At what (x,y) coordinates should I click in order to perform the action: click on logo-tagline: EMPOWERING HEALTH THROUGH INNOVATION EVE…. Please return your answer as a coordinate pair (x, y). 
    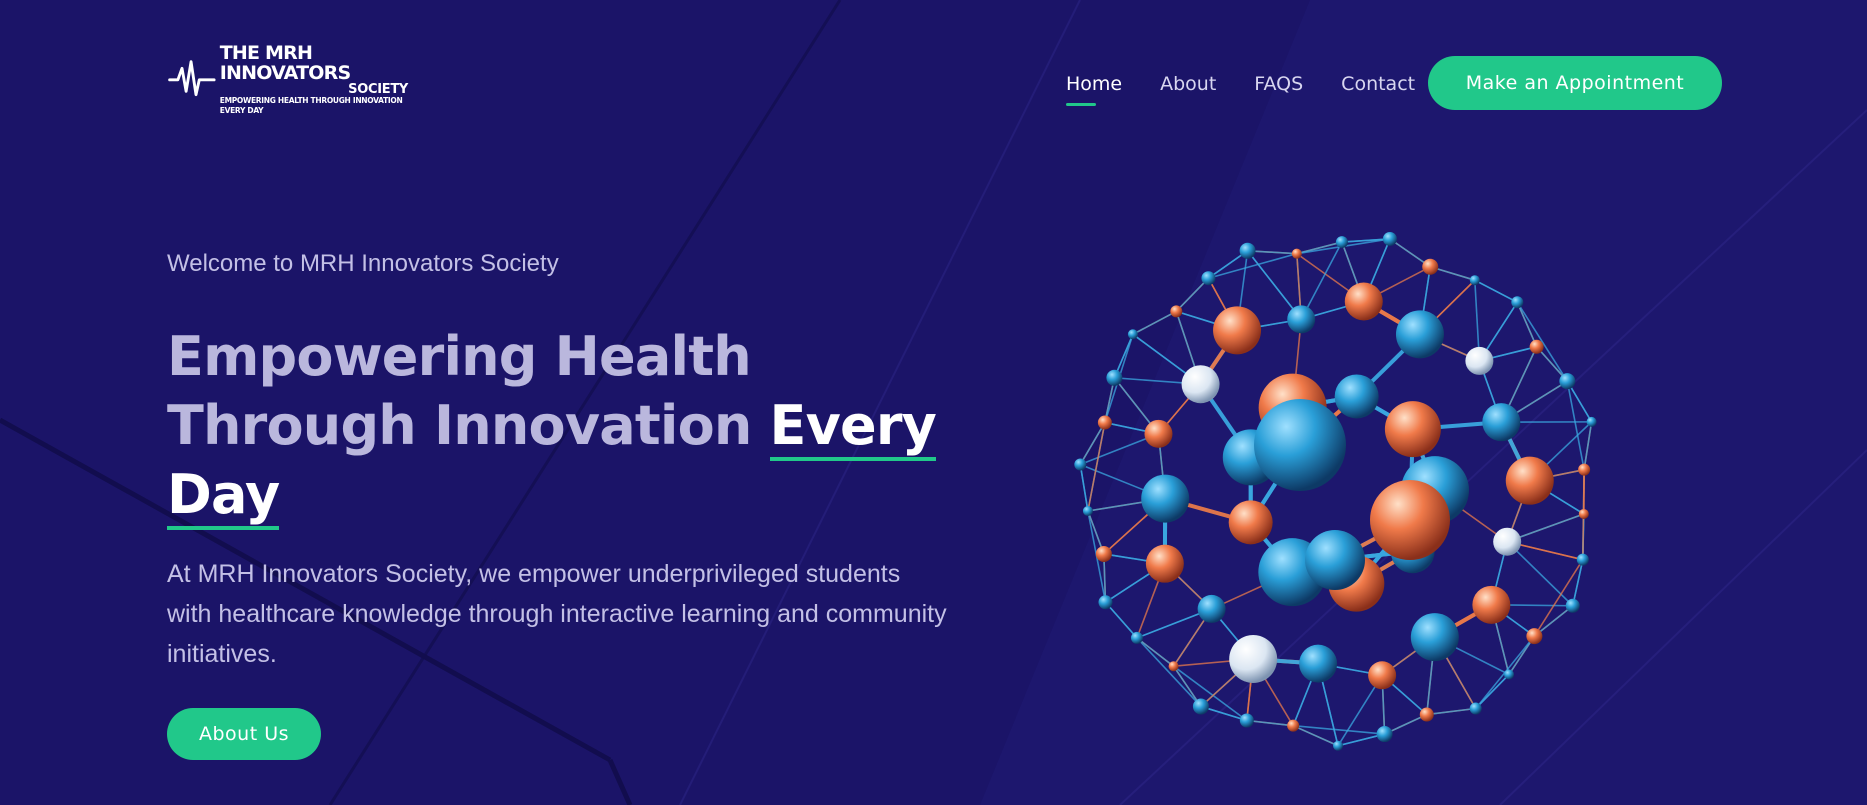
    Looking at the image, I should click on (311, 105).